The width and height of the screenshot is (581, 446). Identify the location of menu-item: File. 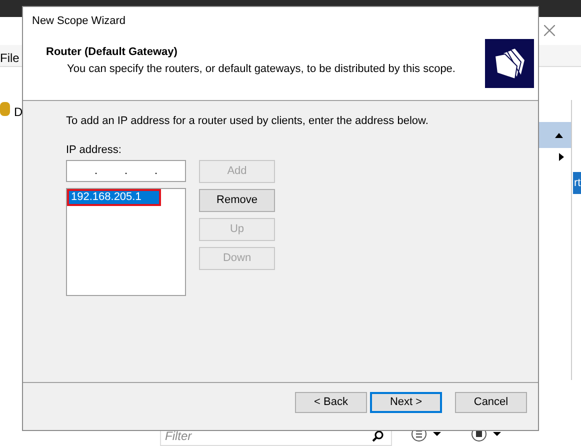
(10, 58).